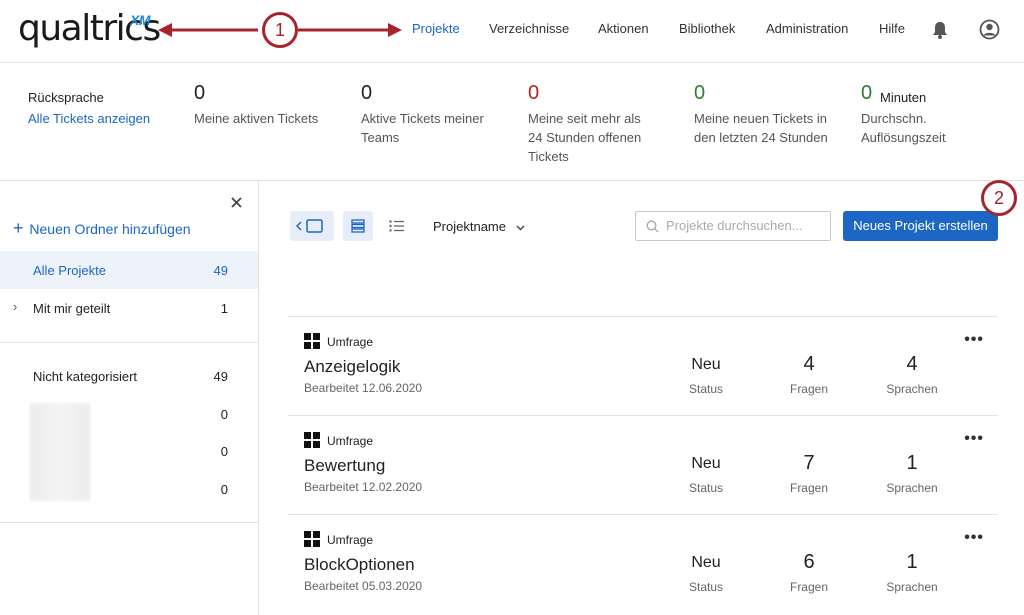 Image resolution: width=1024 pixels, height=615 pixels. I want to click on project-name: Anzeigelogik, so click(352, 367).